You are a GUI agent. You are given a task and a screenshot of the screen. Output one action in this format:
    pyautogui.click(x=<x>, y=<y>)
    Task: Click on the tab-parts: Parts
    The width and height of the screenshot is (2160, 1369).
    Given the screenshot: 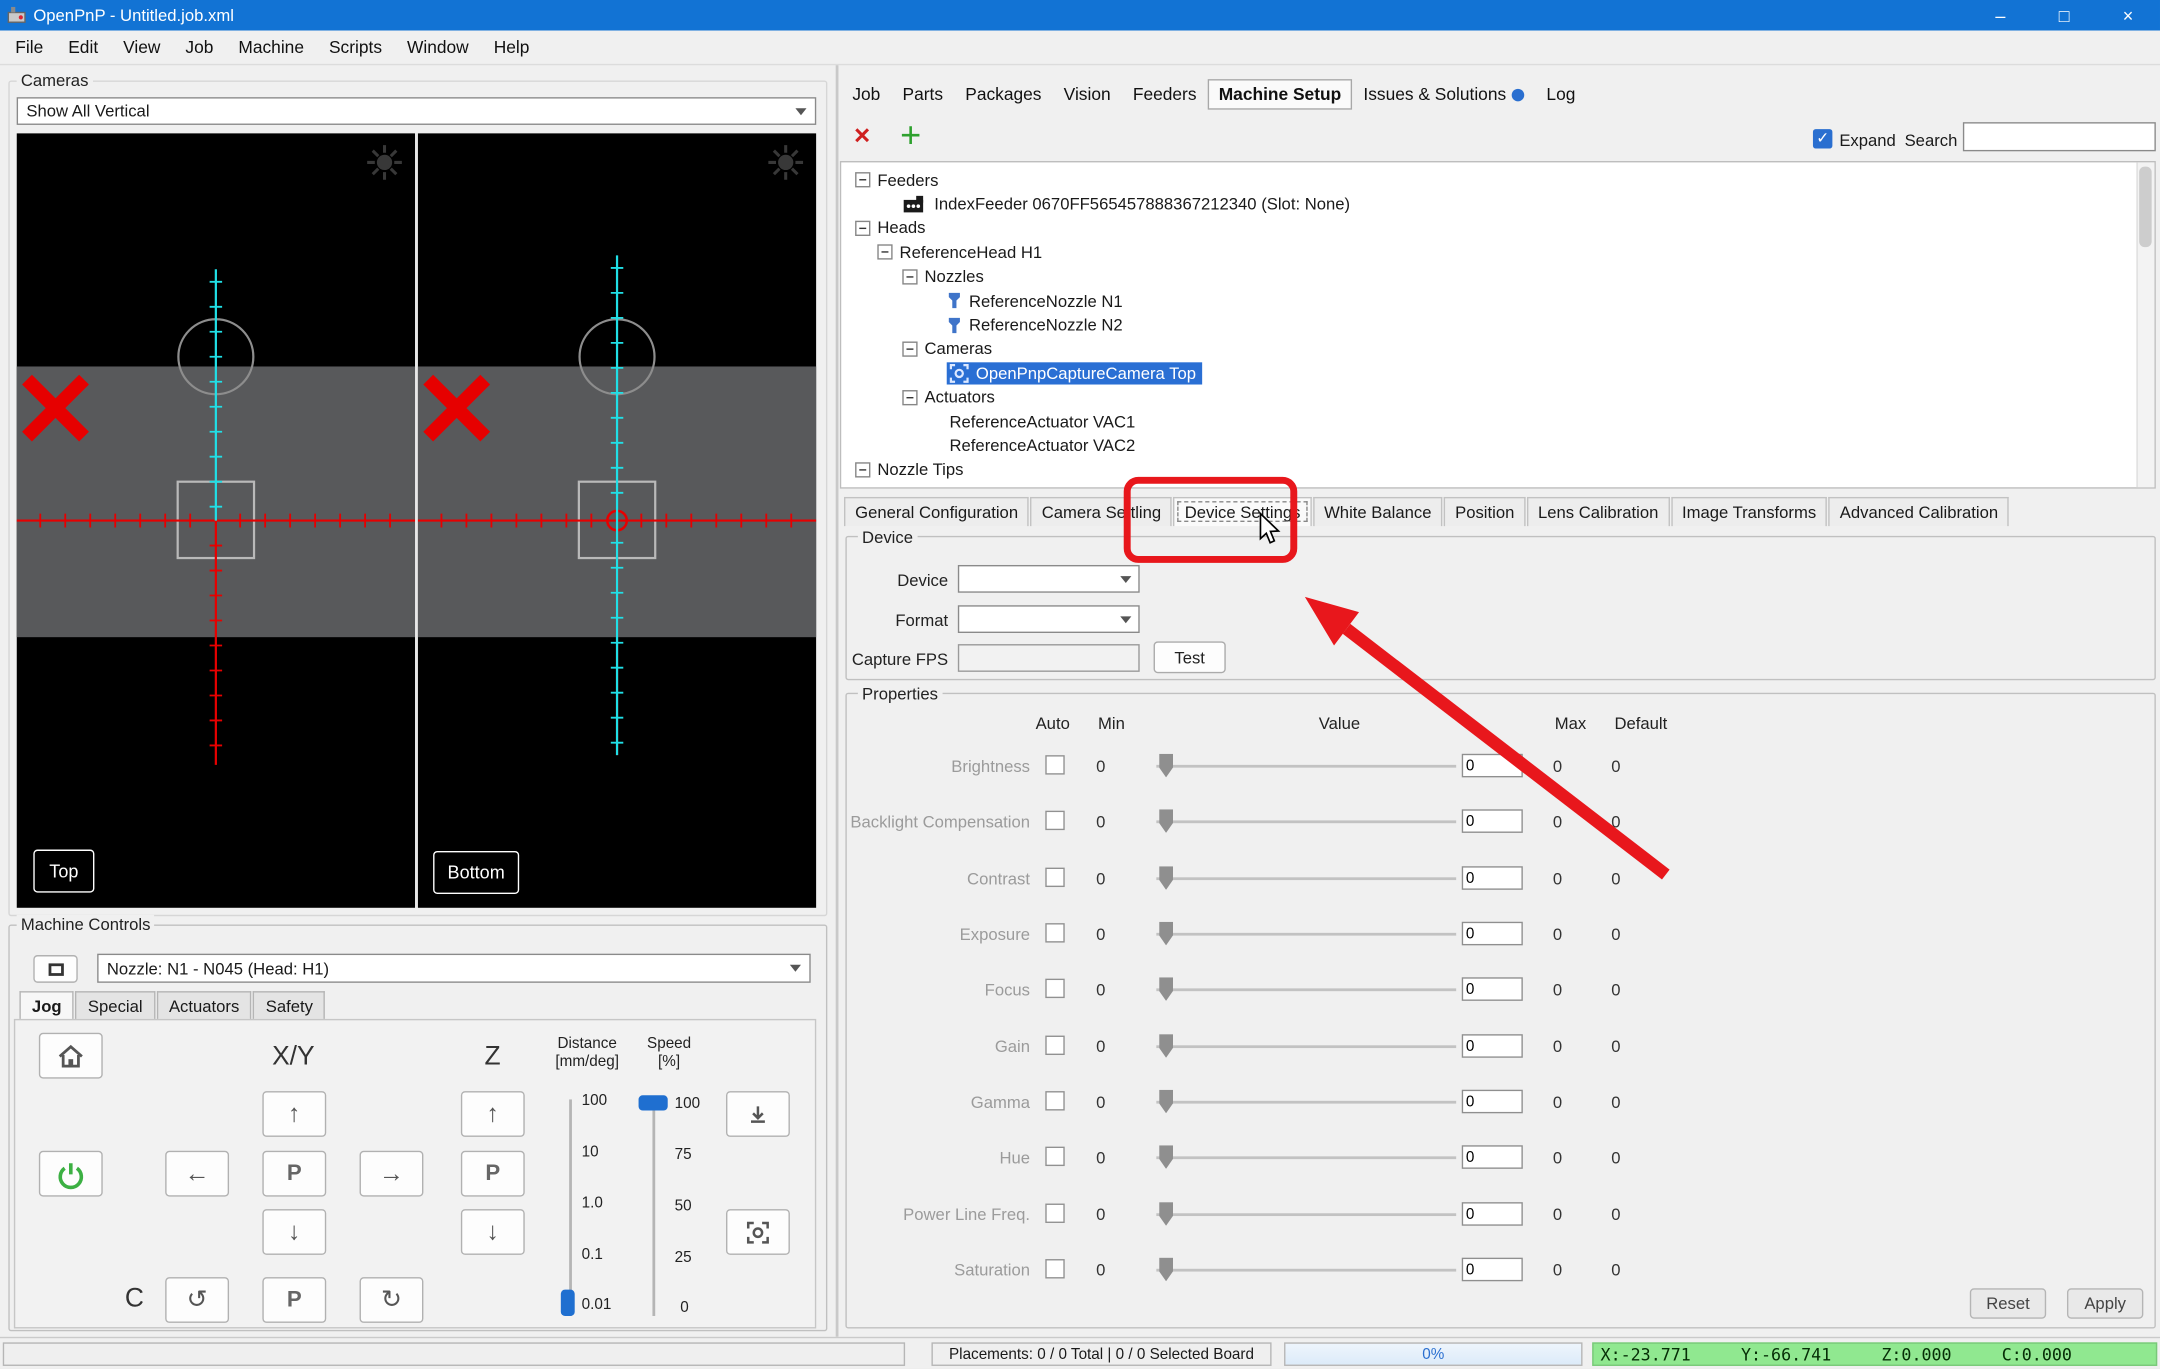 What is the action you would take?
    pyautogui.click(x=922, y=94)
    